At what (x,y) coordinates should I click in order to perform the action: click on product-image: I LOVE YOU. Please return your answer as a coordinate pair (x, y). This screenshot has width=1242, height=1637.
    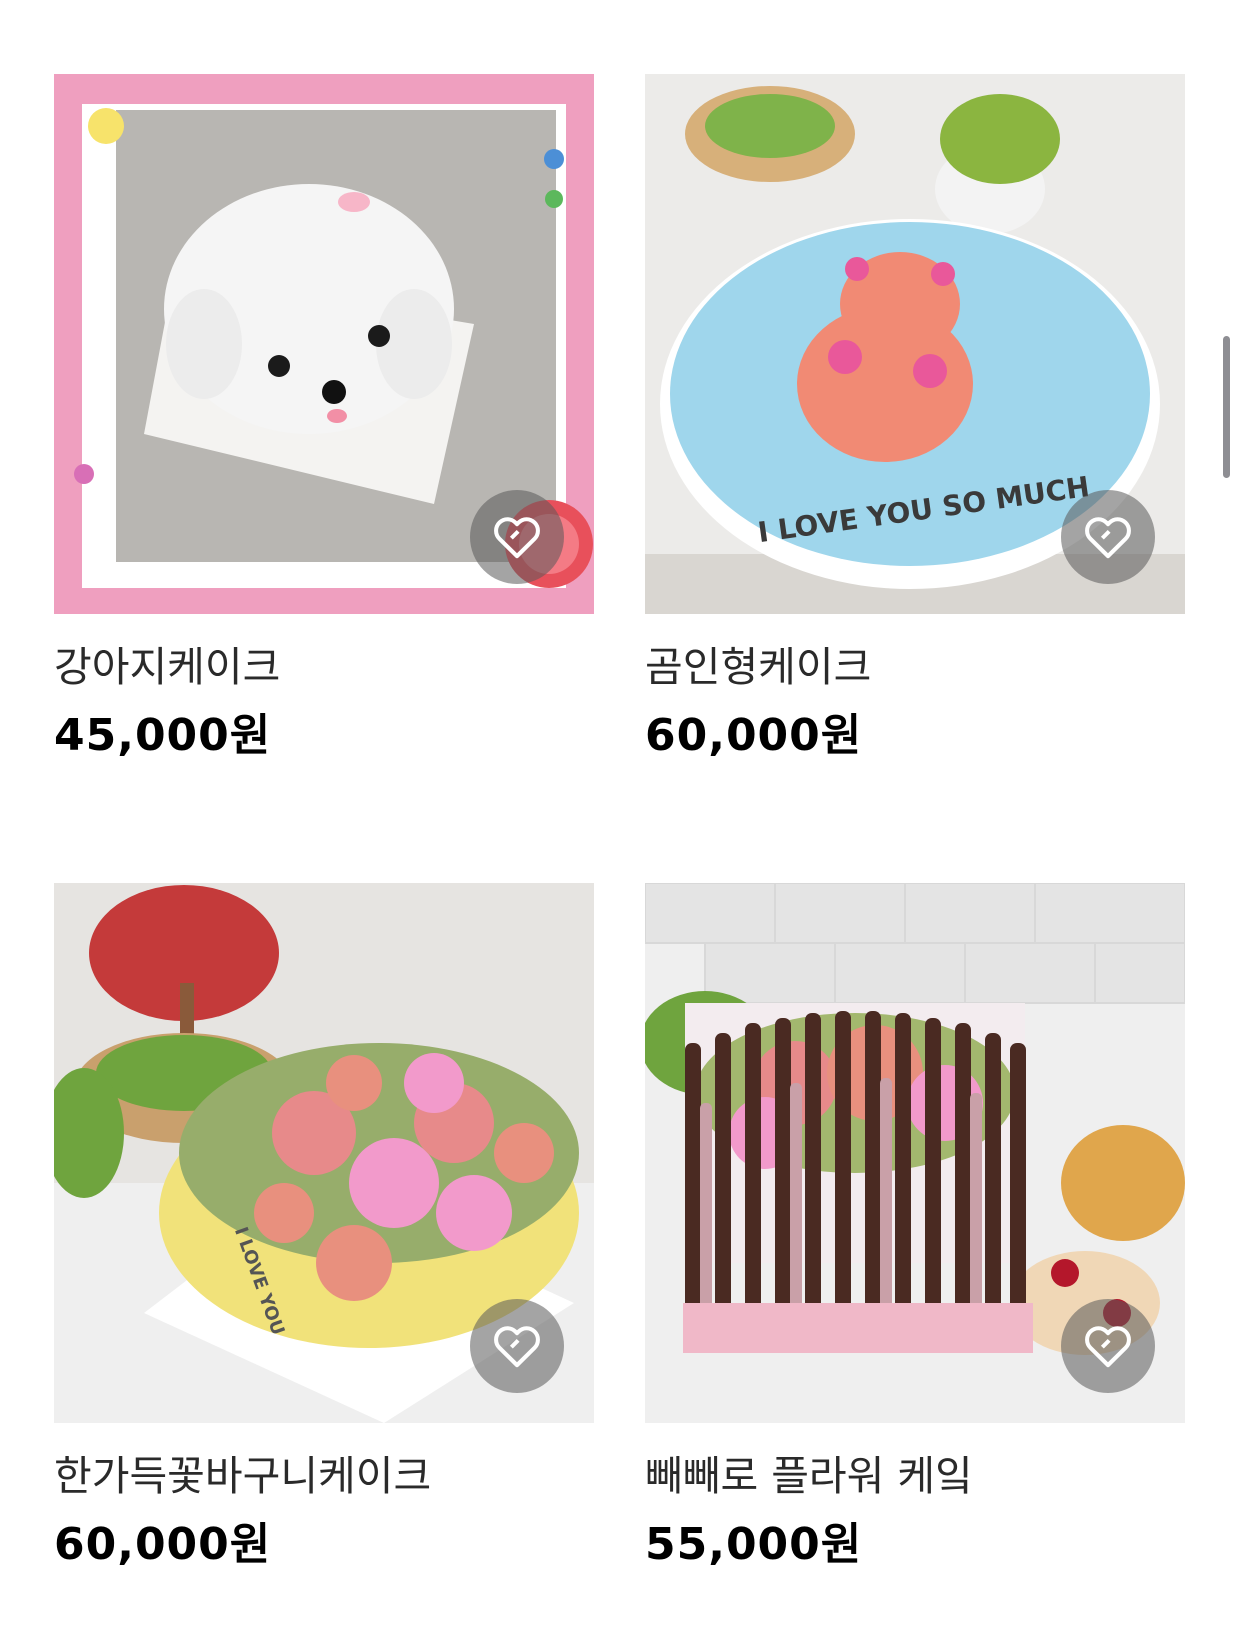
    Looking at the image, I should click on (324, 1153).